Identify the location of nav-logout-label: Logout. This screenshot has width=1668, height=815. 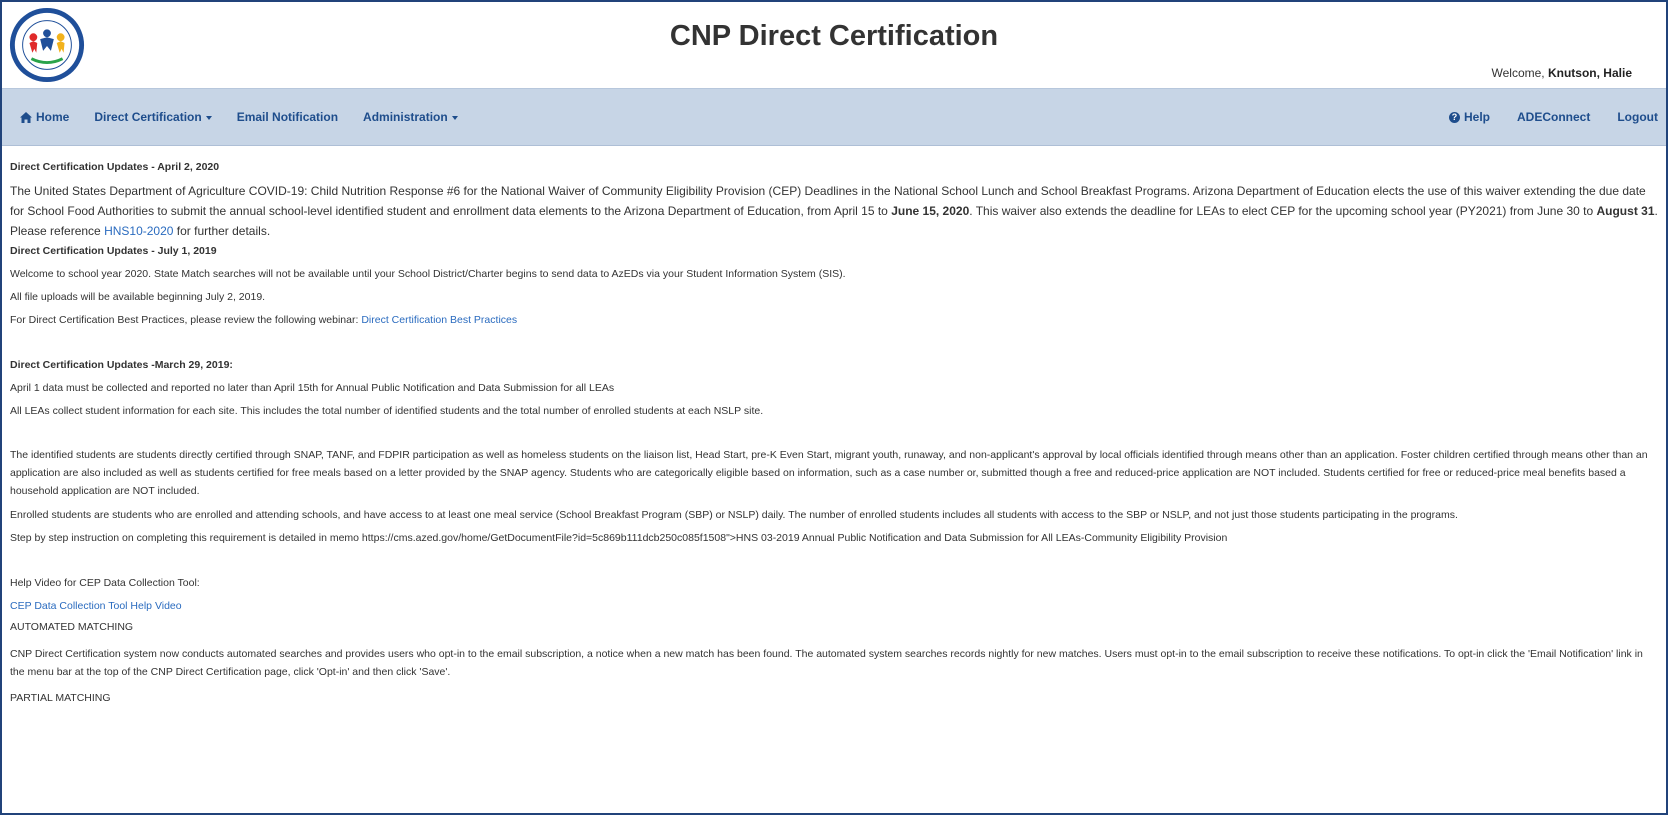
(1637, 117).